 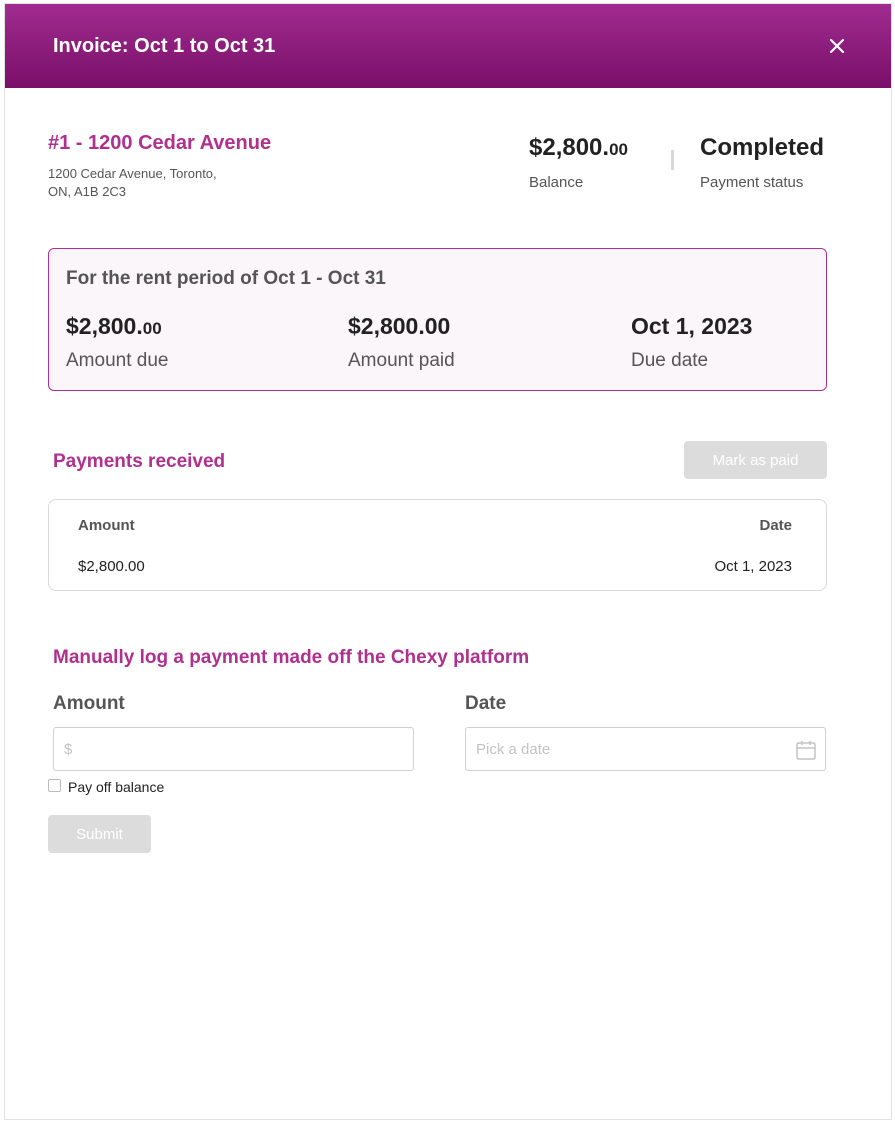 What do you see at coordinates (99, 834) in the screenshot?
I see `submit-button: Submit` at bounding box center [99, 834].